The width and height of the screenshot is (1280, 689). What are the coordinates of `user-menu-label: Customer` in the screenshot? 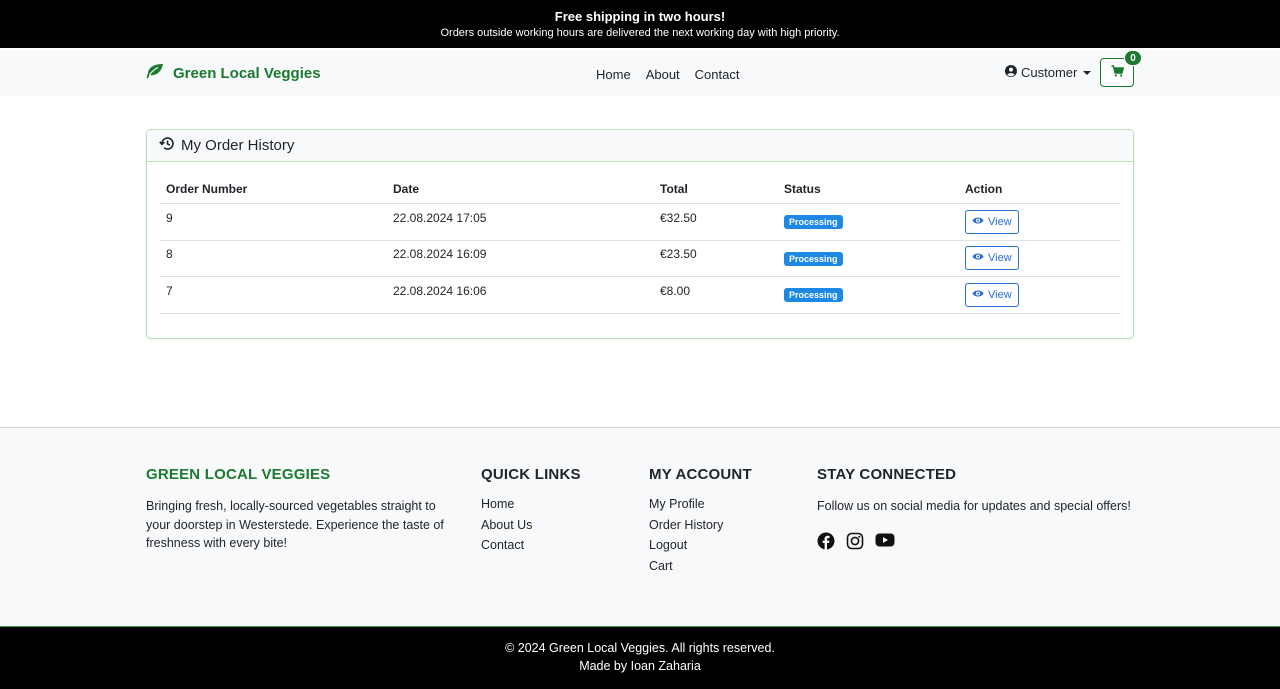 It's located at (1049, 72).